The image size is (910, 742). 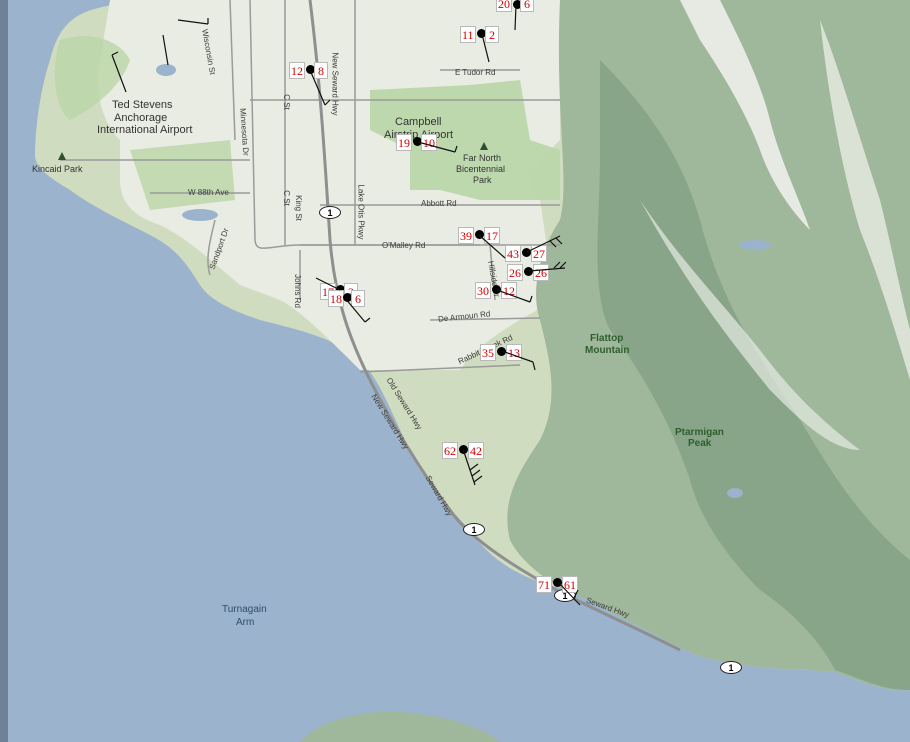 What do you see at coordinates (476, 450) in the screenshot?
I see `station-value-b: 42` at bounding box center [476, 450].